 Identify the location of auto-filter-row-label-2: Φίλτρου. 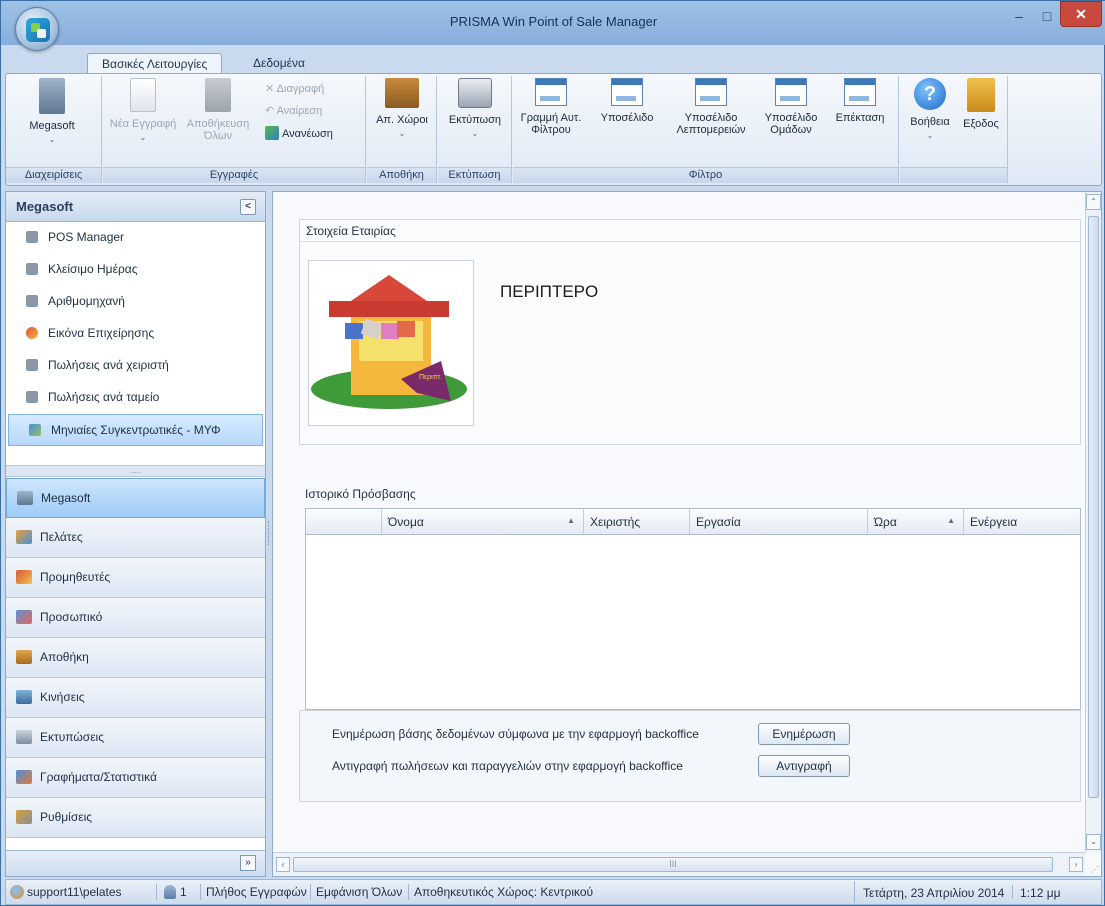
(551, 130).